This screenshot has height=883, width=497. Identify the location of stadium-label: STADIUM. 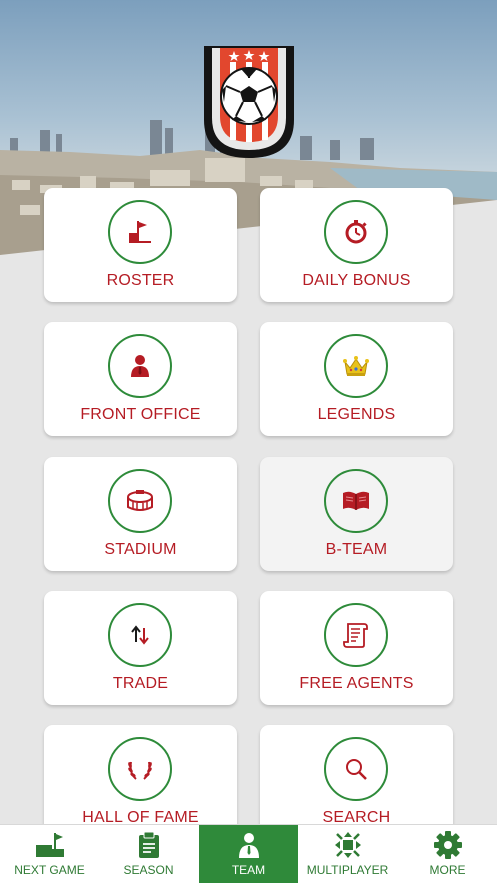
(140, 549).